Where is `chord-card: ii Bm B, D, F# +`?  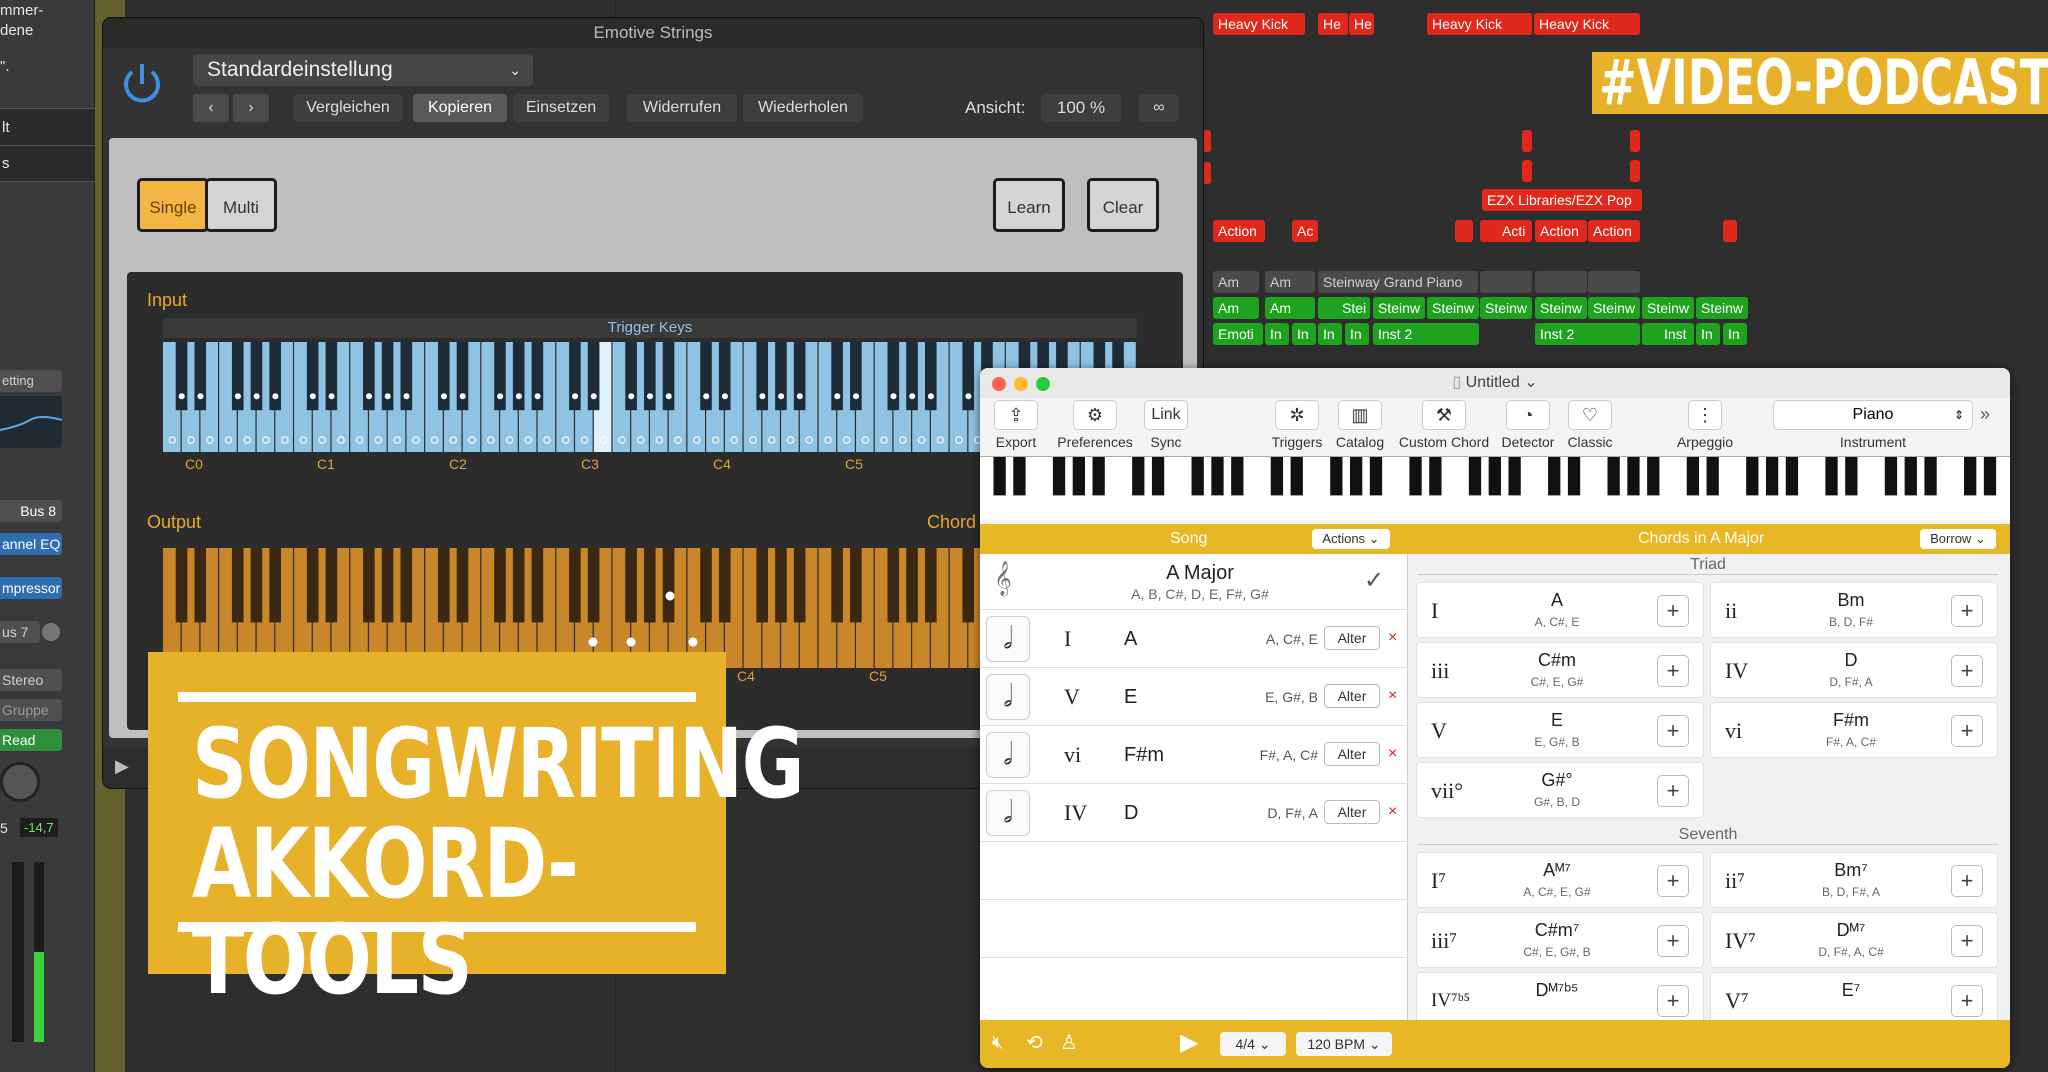
chord-card: ii Bm B, D, F# + is located at coordinates (1854, 610).